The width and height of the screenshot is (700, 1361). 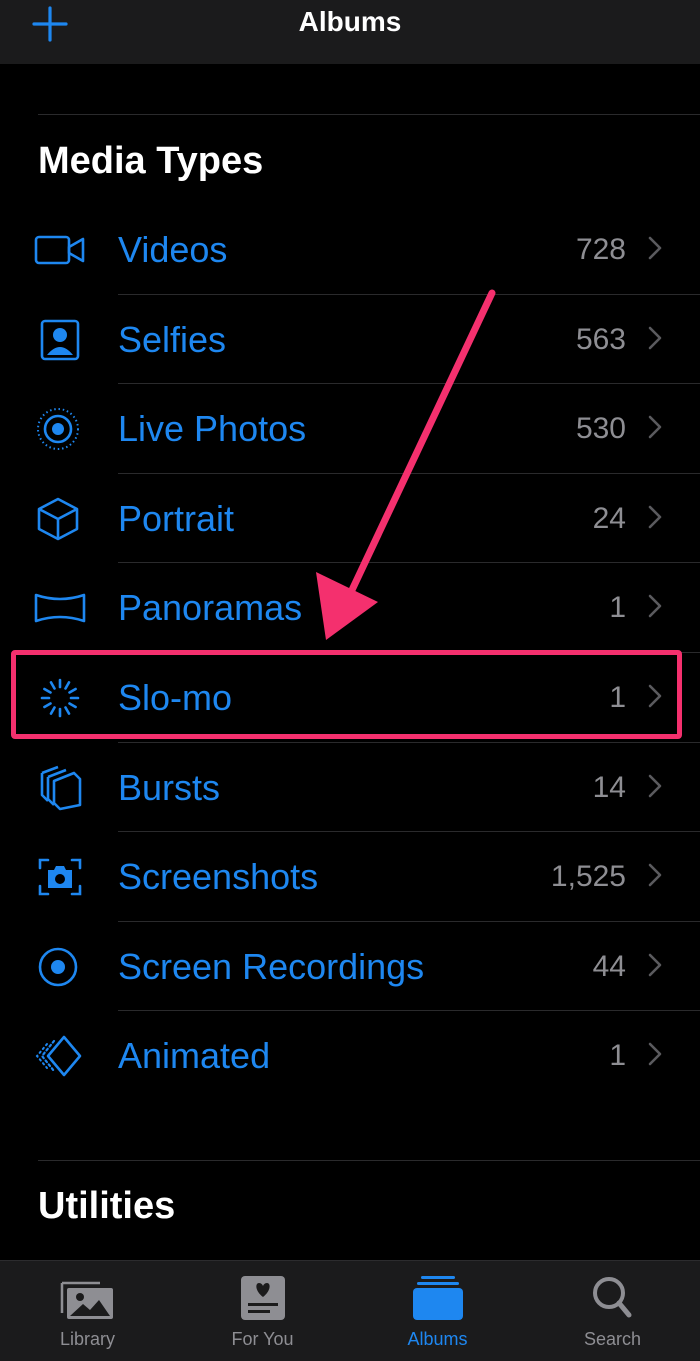 What do you see at coordinates (609, 518) in the screenshot?
I see `album-count: 24` at bounding box center [609, 518].